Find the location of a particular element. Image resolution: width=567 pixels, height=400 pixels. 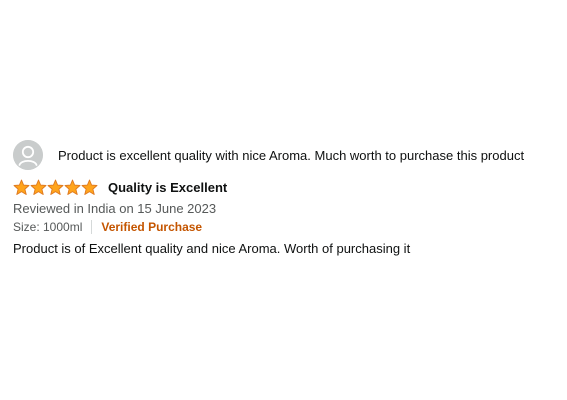

verified-purchase-badge: Verified Purchase is located at coordinates (152, 227).